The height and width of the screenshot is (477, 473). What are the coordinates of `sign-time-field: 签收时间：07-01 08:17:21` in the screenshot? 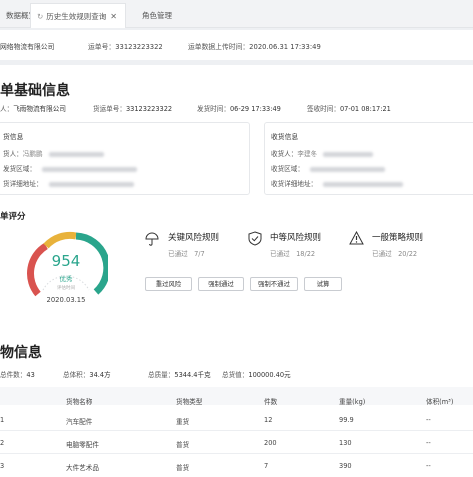 It's located at (349, 109).